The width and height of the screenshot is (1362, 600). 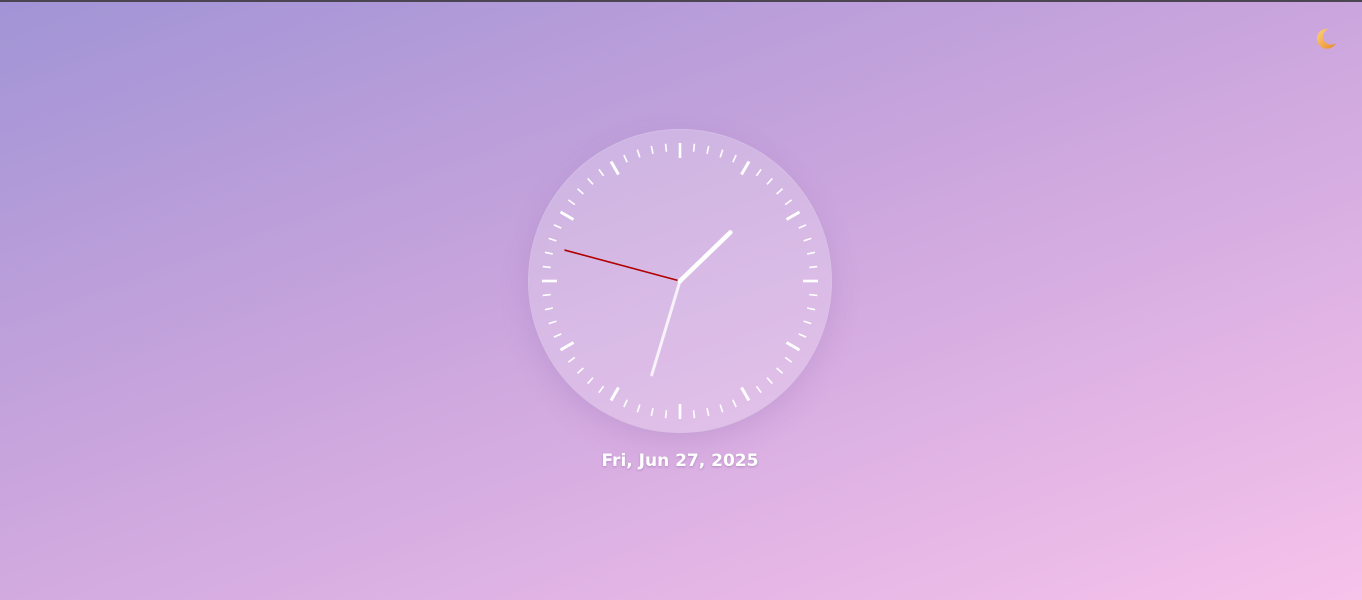 I want to click on clock-face, so click(x=680, y=281).